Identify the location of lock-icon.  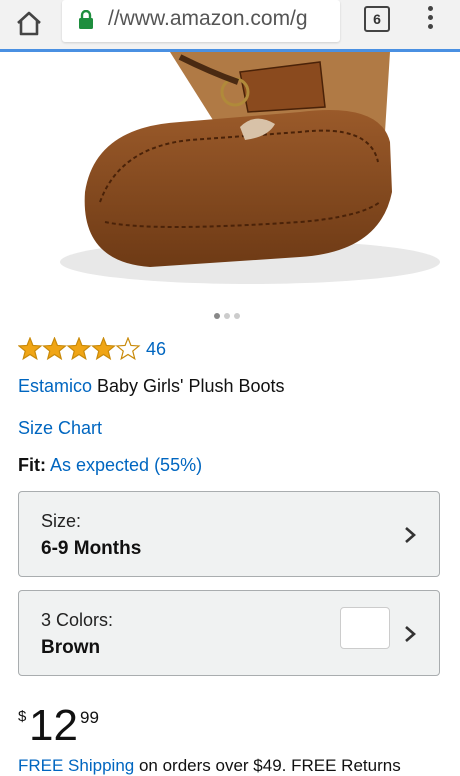
(86, 19).